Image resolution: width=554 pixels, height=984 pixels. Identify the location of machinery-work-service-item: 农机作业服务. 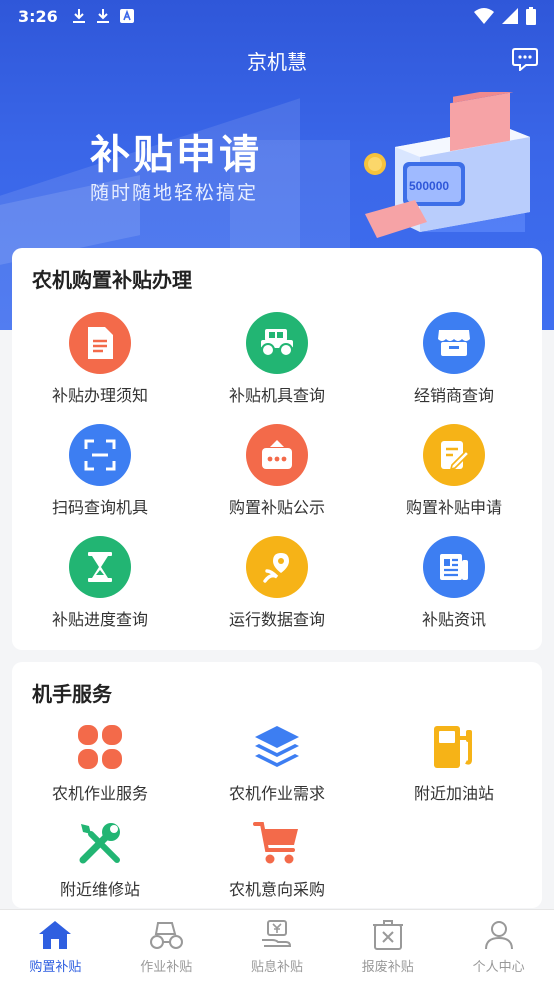
(100, 763).